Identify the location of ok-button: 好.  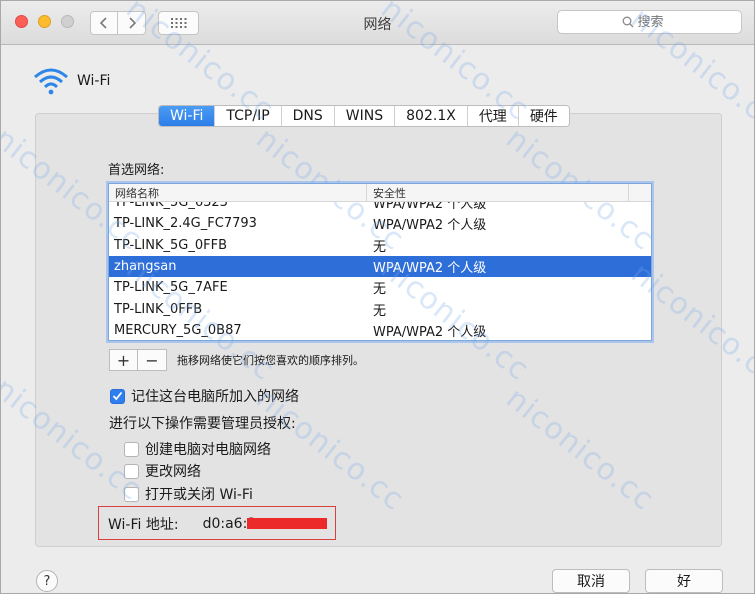
(684, 581).